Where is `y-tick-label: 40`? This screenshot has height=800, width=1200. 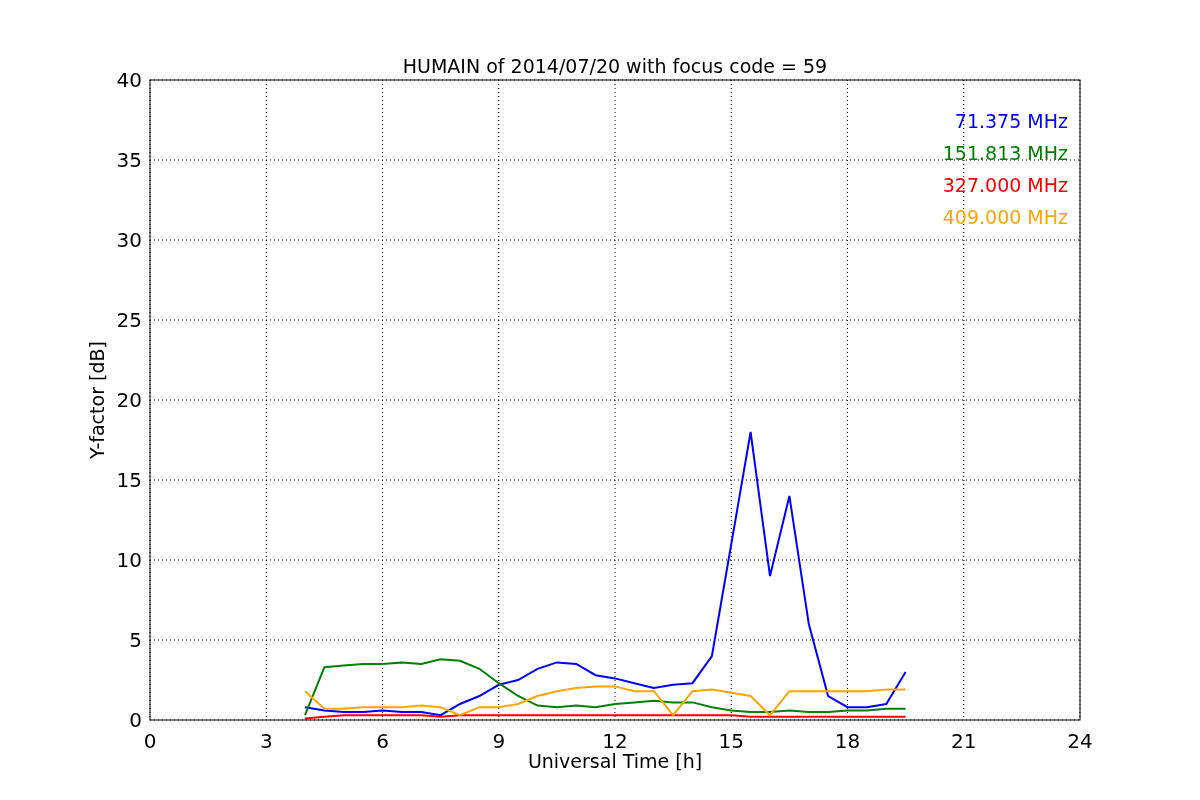
y-tick-label: 40 is located at coordinates (129, 80).